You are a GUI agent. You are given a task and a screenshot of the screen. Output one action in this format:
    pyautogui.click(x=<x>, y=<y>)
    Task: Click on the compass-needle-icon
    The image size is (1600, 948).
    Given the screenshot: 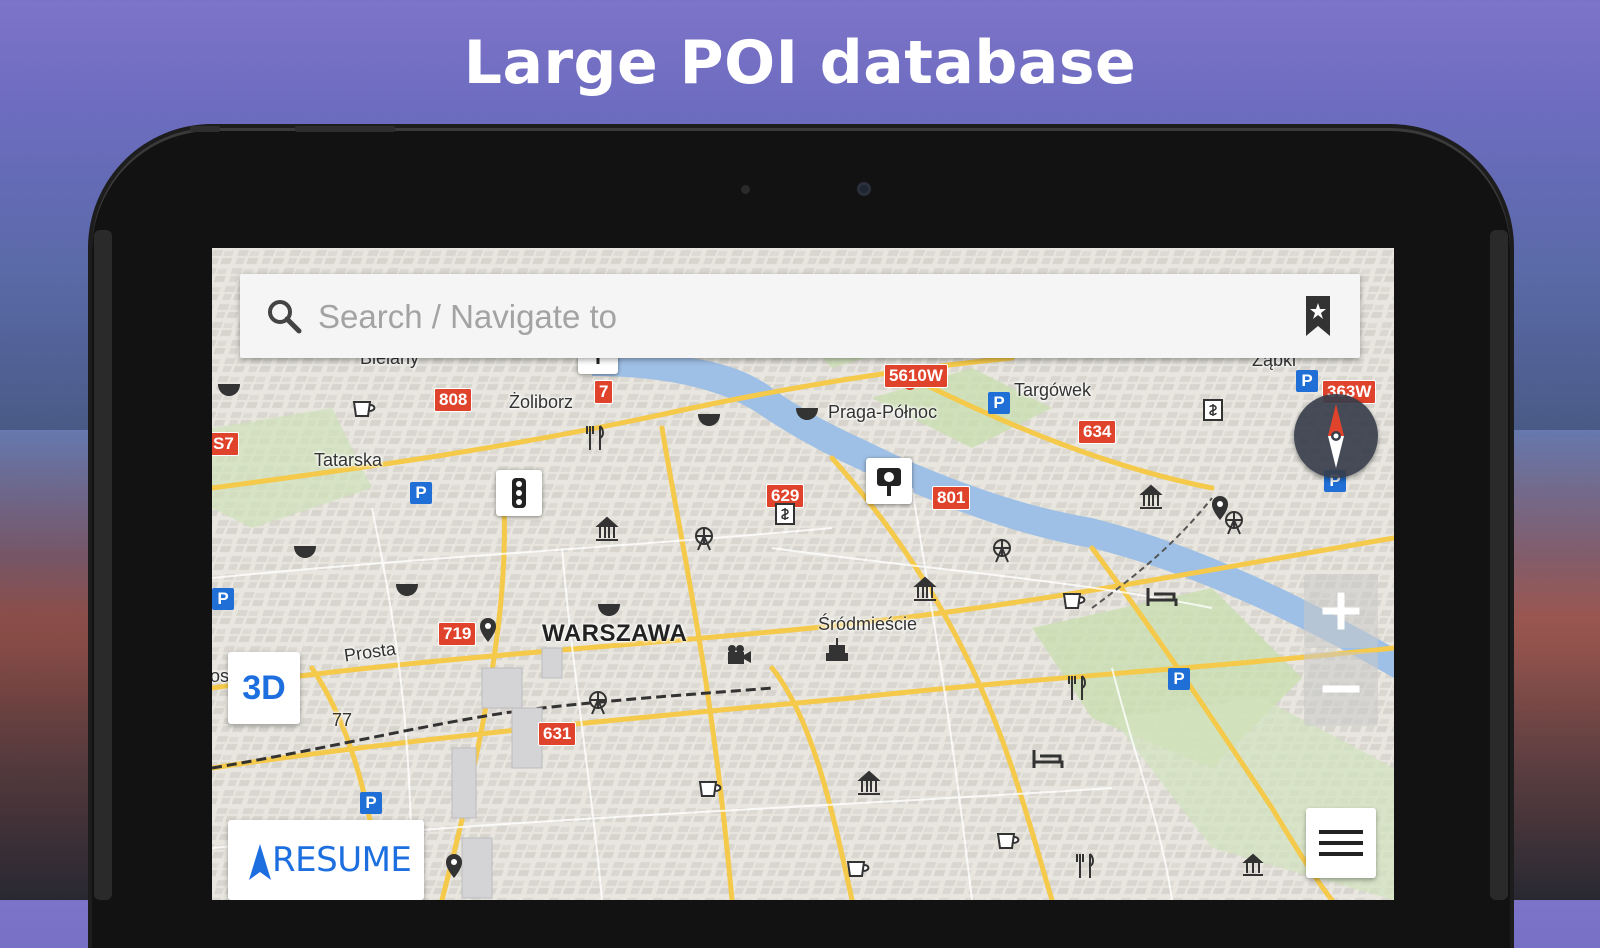 What is the action you would take?
    pyautogui.click(x=1336, y=436)
    